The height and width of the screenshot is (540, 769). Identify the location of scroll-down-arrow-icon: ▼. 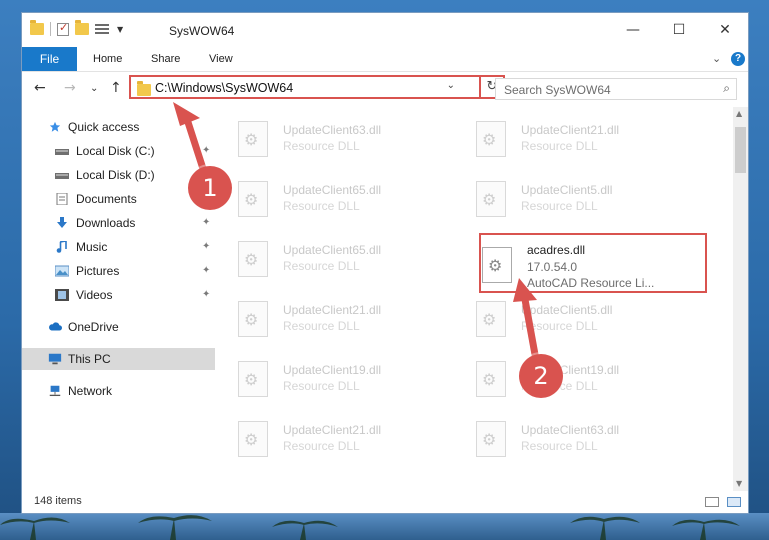
(739, 483).